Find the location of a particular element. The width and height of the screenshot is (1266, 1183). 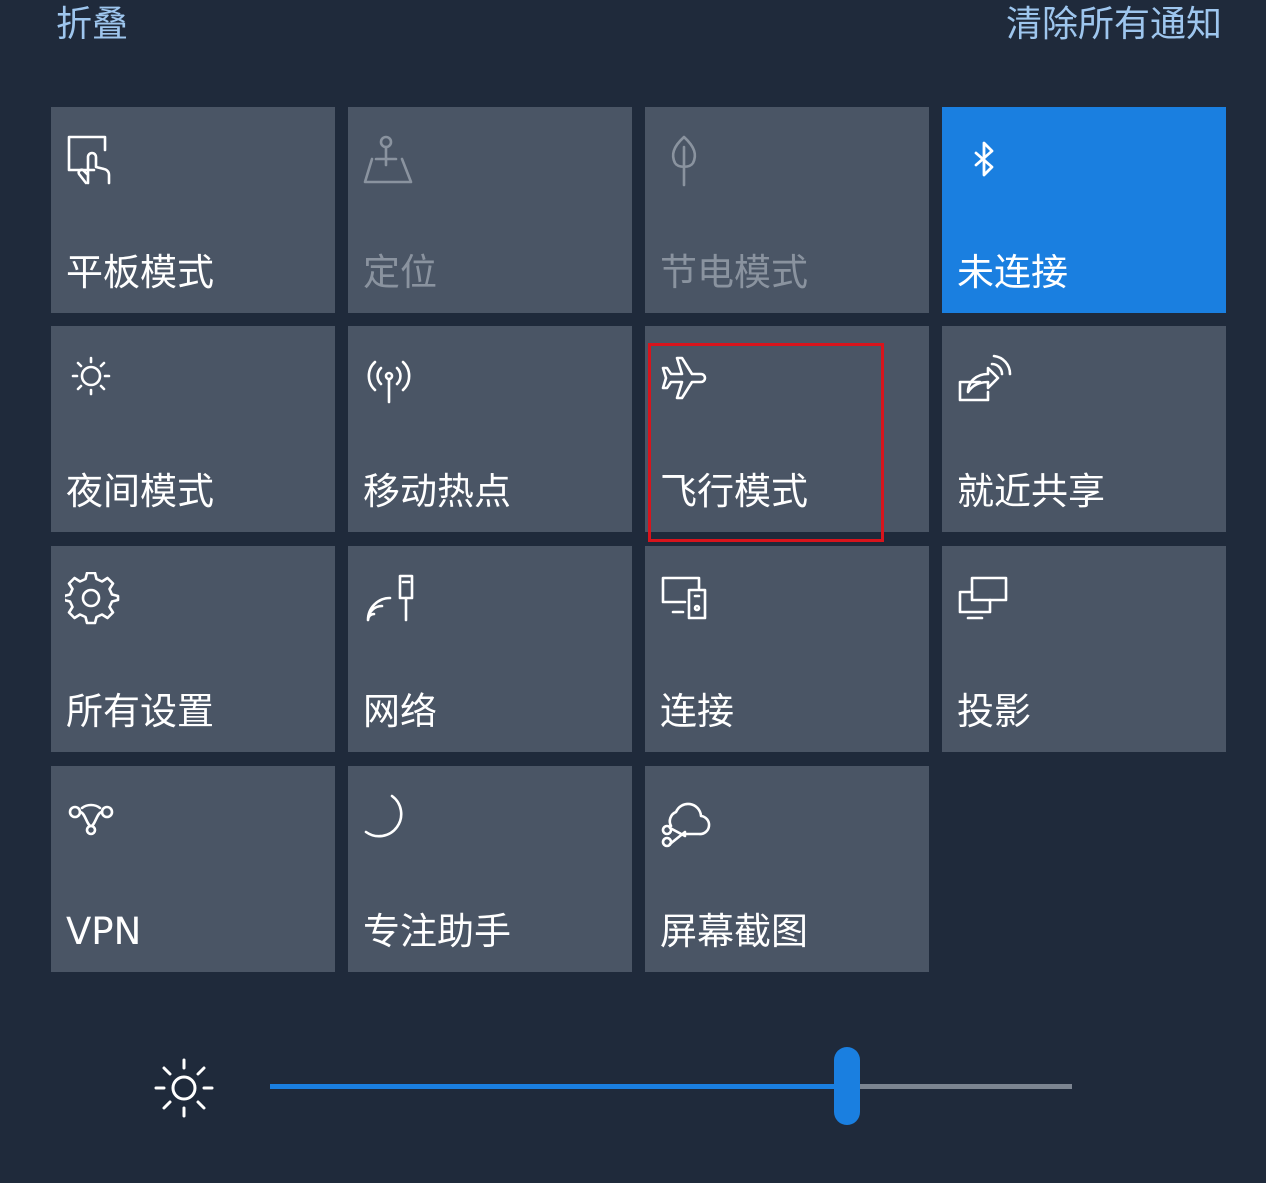

tile-project: 投影 is located at coordinates (1084, 649).